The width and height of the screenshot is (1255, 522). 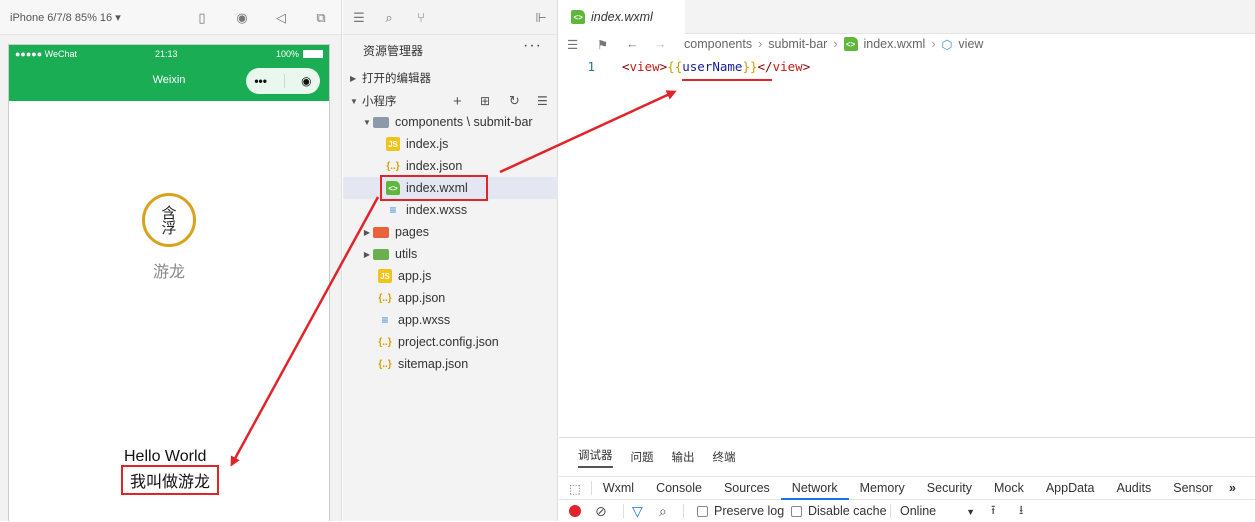 I want to click on tree-item-project-config: {..} project.config.json, so click(x=450, y=342).